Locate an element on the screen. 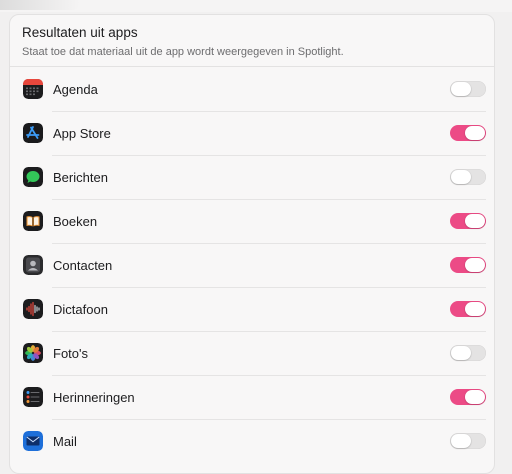 Image resolution: width=512 pixels, height=474 pixels. toggle-berichten is located at coordinates (468, 177).